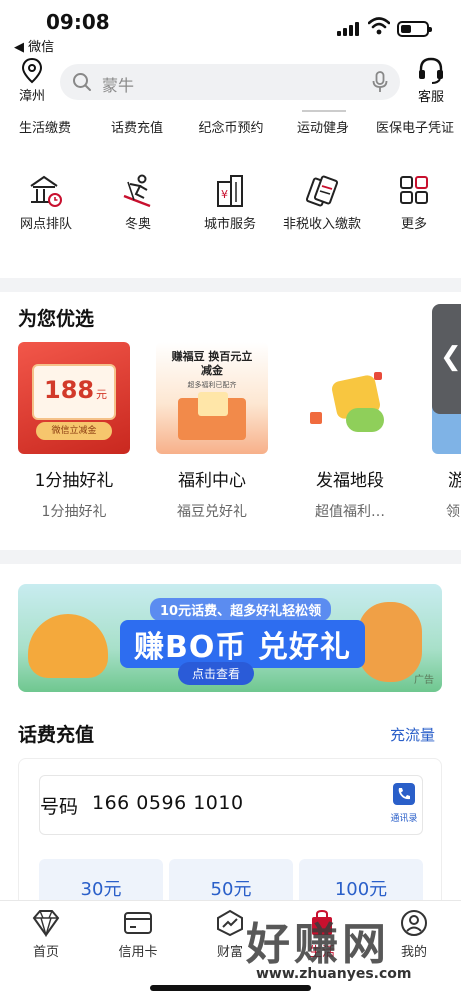 The height and width of the screenshot is (1000, 461). What do you see at coordinates (101, 889) in the screenshot?
I see `amount-label: 30元` at bounding box center [101, 889].